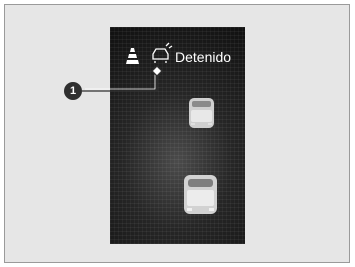 This screenshot has height=267, width=355. What do you see at coordinates (200, 194) in the screenshot?
I see `own-car` at bounding box center [200, 194].